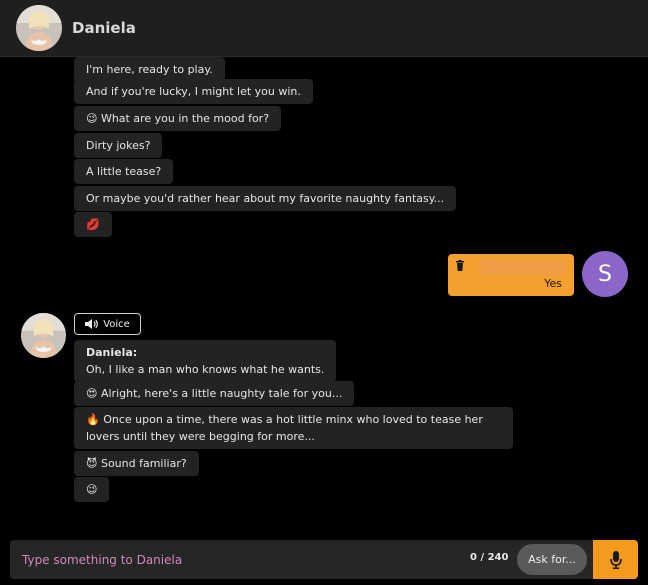 The height and width of the screenshot is (585, 648). I want to click on sender-name: Daniela:, so click(112, 352).